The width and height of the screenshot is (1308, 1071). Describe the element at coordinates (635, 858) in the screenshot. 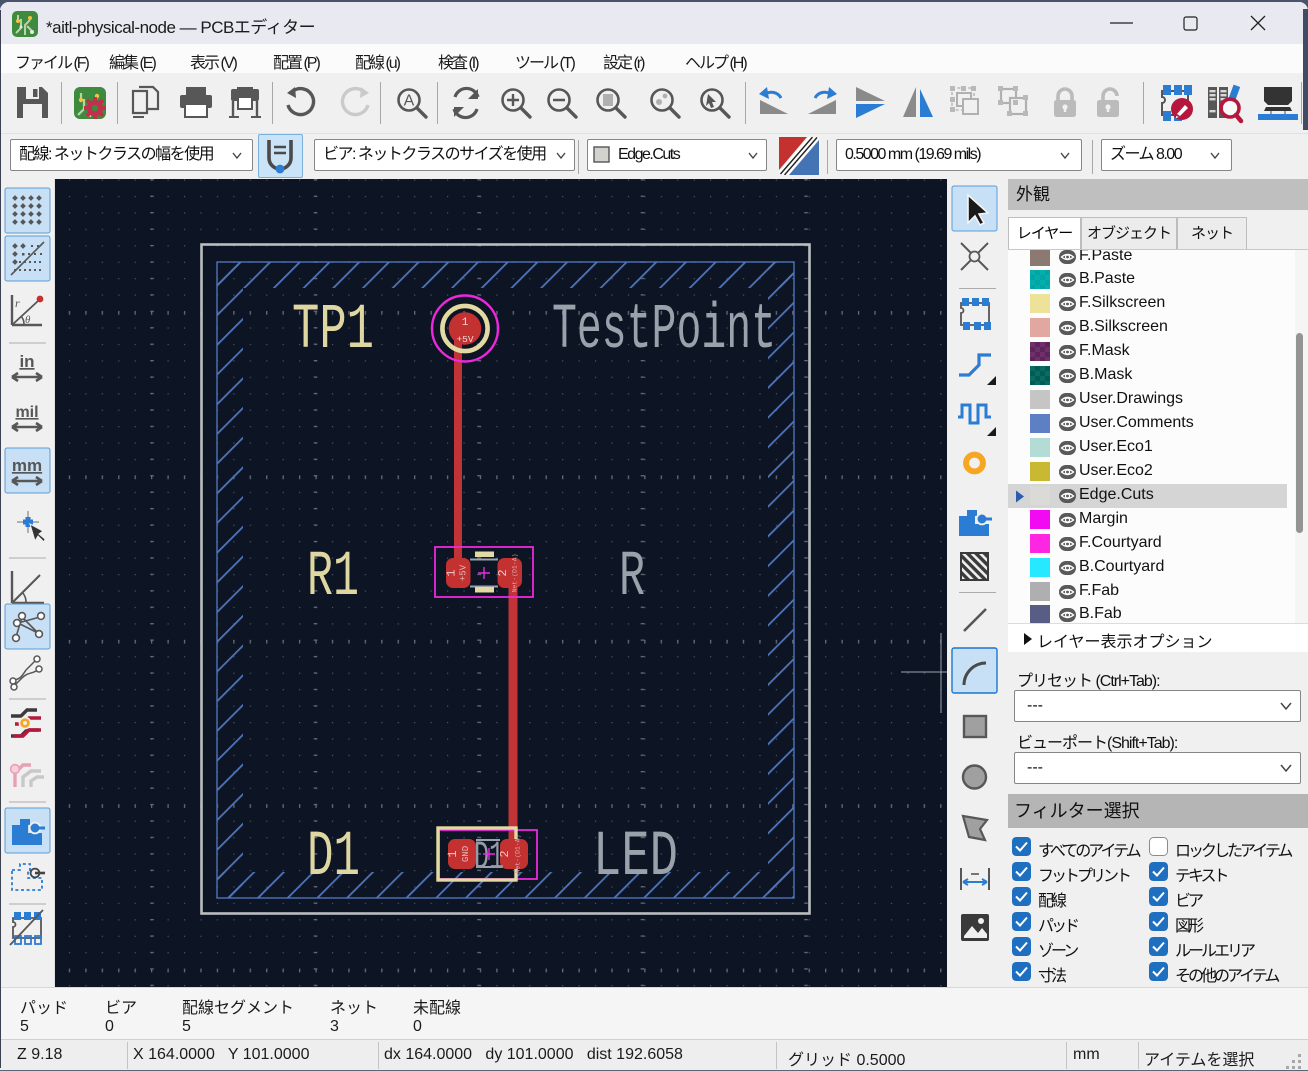

I see `svg-text: LED` at that location.